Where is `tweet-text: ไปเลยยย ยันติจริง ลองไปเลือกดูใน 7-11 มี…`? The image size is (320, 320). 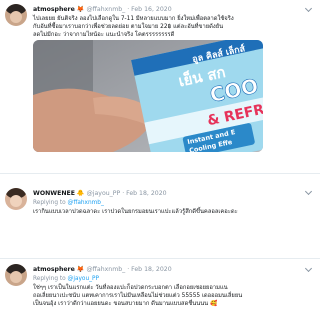 tweet-text: ไปเลยยย ยันติจริง ลองไปเลือกดูใน 7-11 มี… is located at coordinates (133, 27).